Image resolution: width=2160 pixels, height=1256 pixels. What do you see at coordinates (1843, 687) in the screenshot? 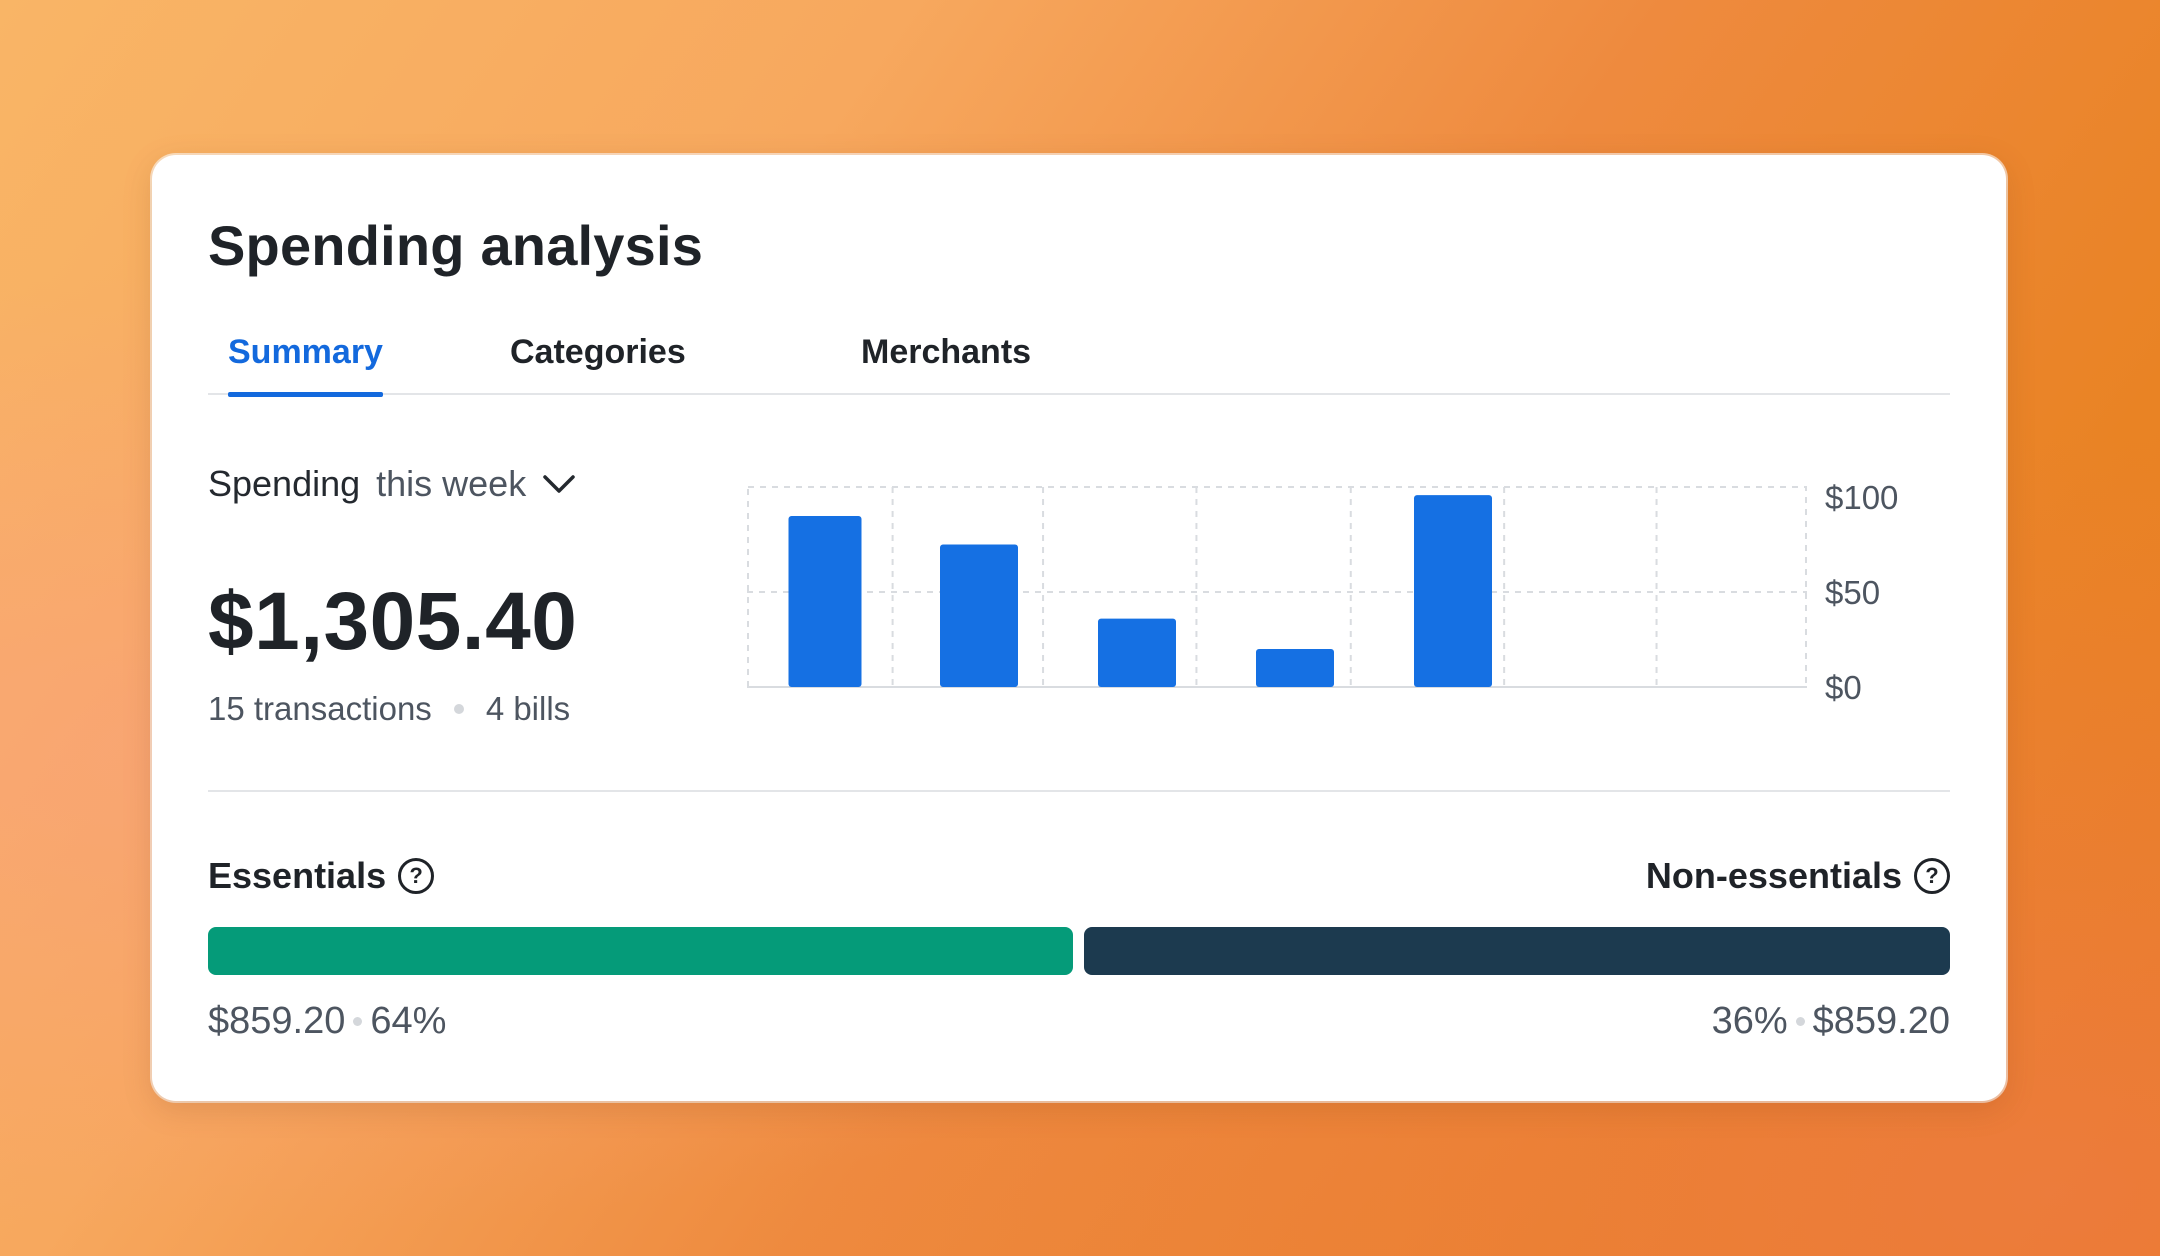
I see `chart-y-tick-label: $0` at bounding box center [1843, 687].